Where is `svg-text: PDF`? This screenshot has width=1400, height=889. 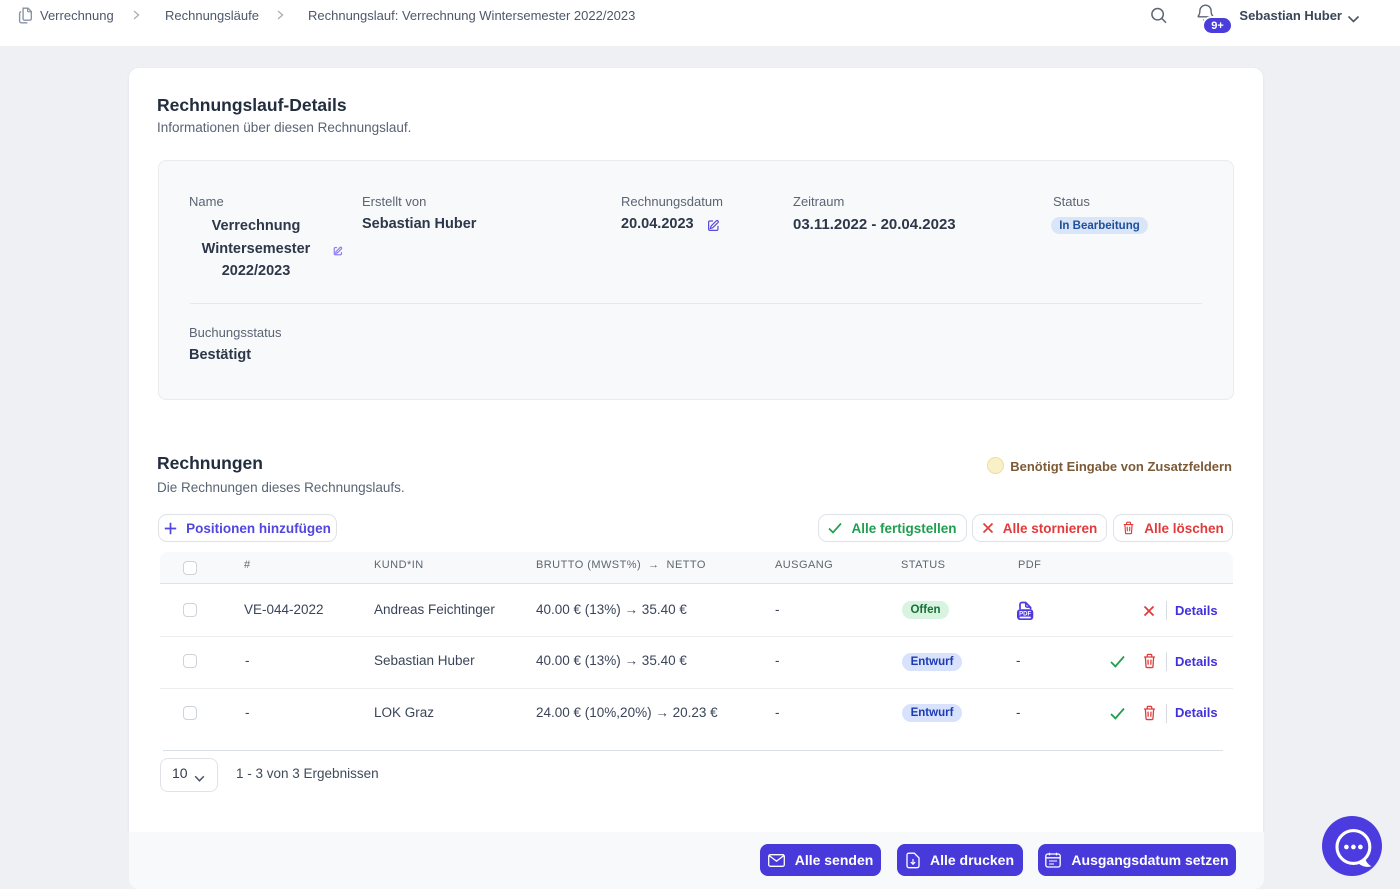
svg-text: PDF is located at coordinates (1025, 614).